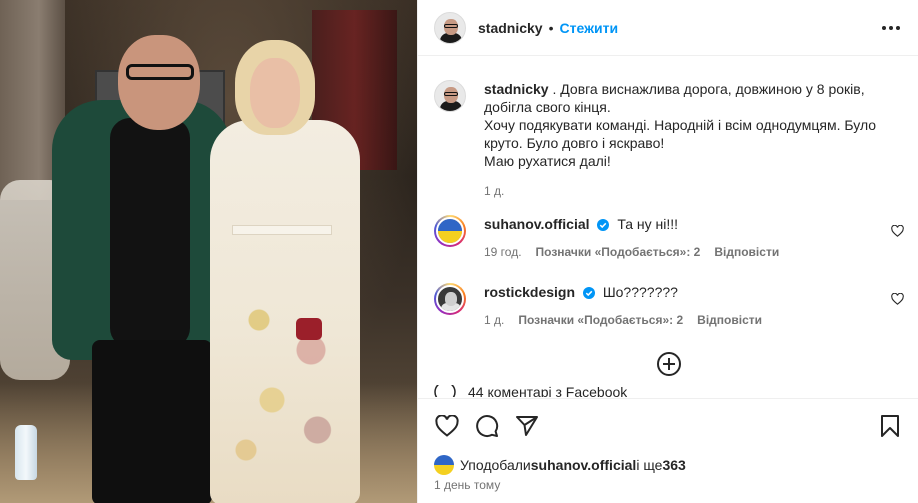 The width and height of the screenshot is (918, 503). I want to click on paper-plane-icon, so click(527, 426).